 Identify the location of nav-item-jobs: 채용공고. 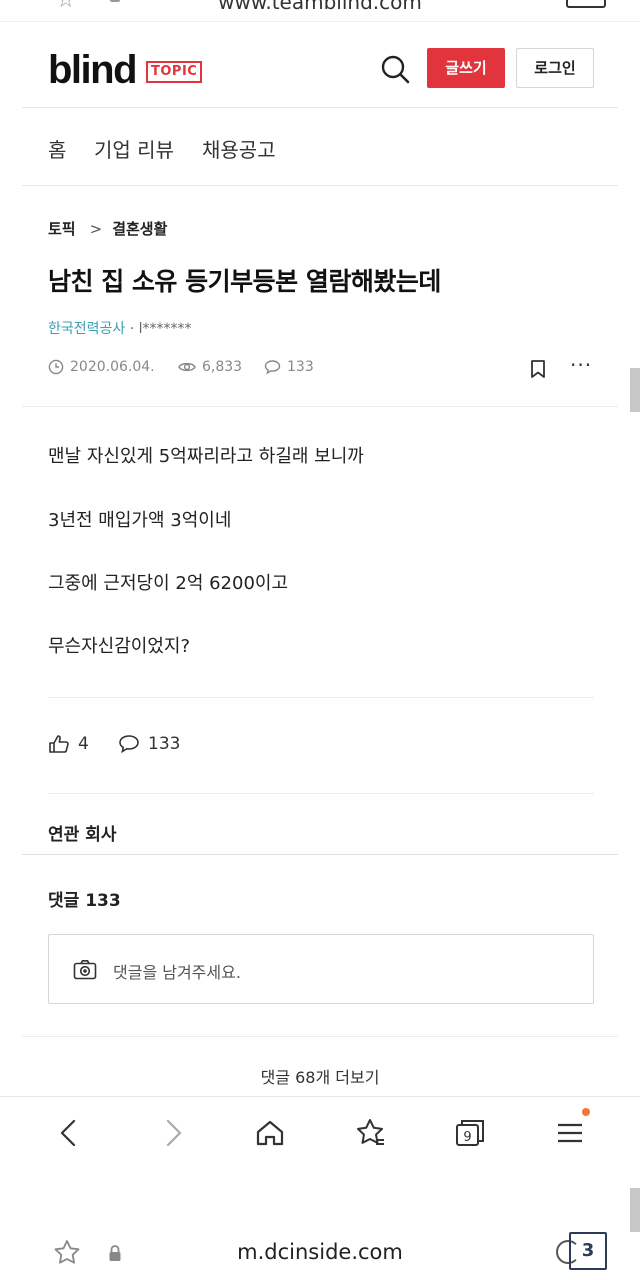
(239, 148).